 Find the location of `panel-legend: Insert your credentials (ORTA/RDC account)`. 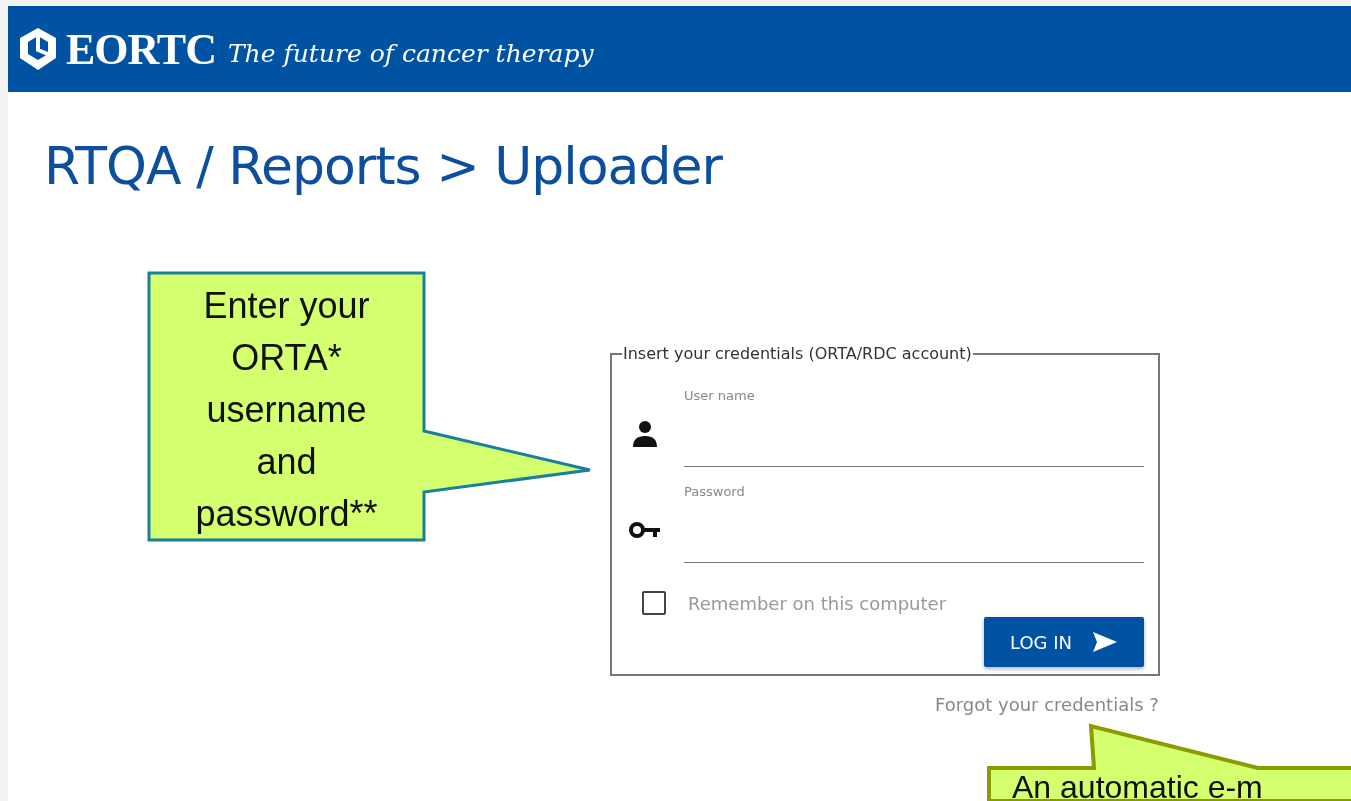

panel-legend: Insert your credentials (ORTA/RDC account) is located at coordinates (797, 353).